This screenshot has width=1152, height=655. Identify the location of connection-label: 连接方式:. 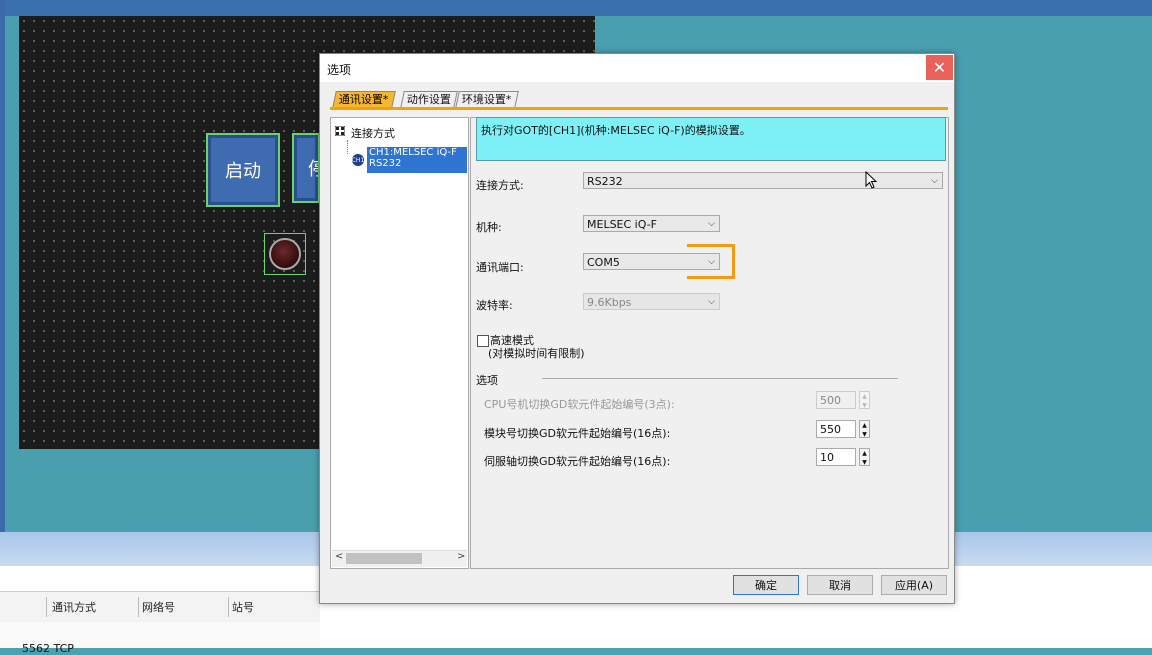
(500, 185).